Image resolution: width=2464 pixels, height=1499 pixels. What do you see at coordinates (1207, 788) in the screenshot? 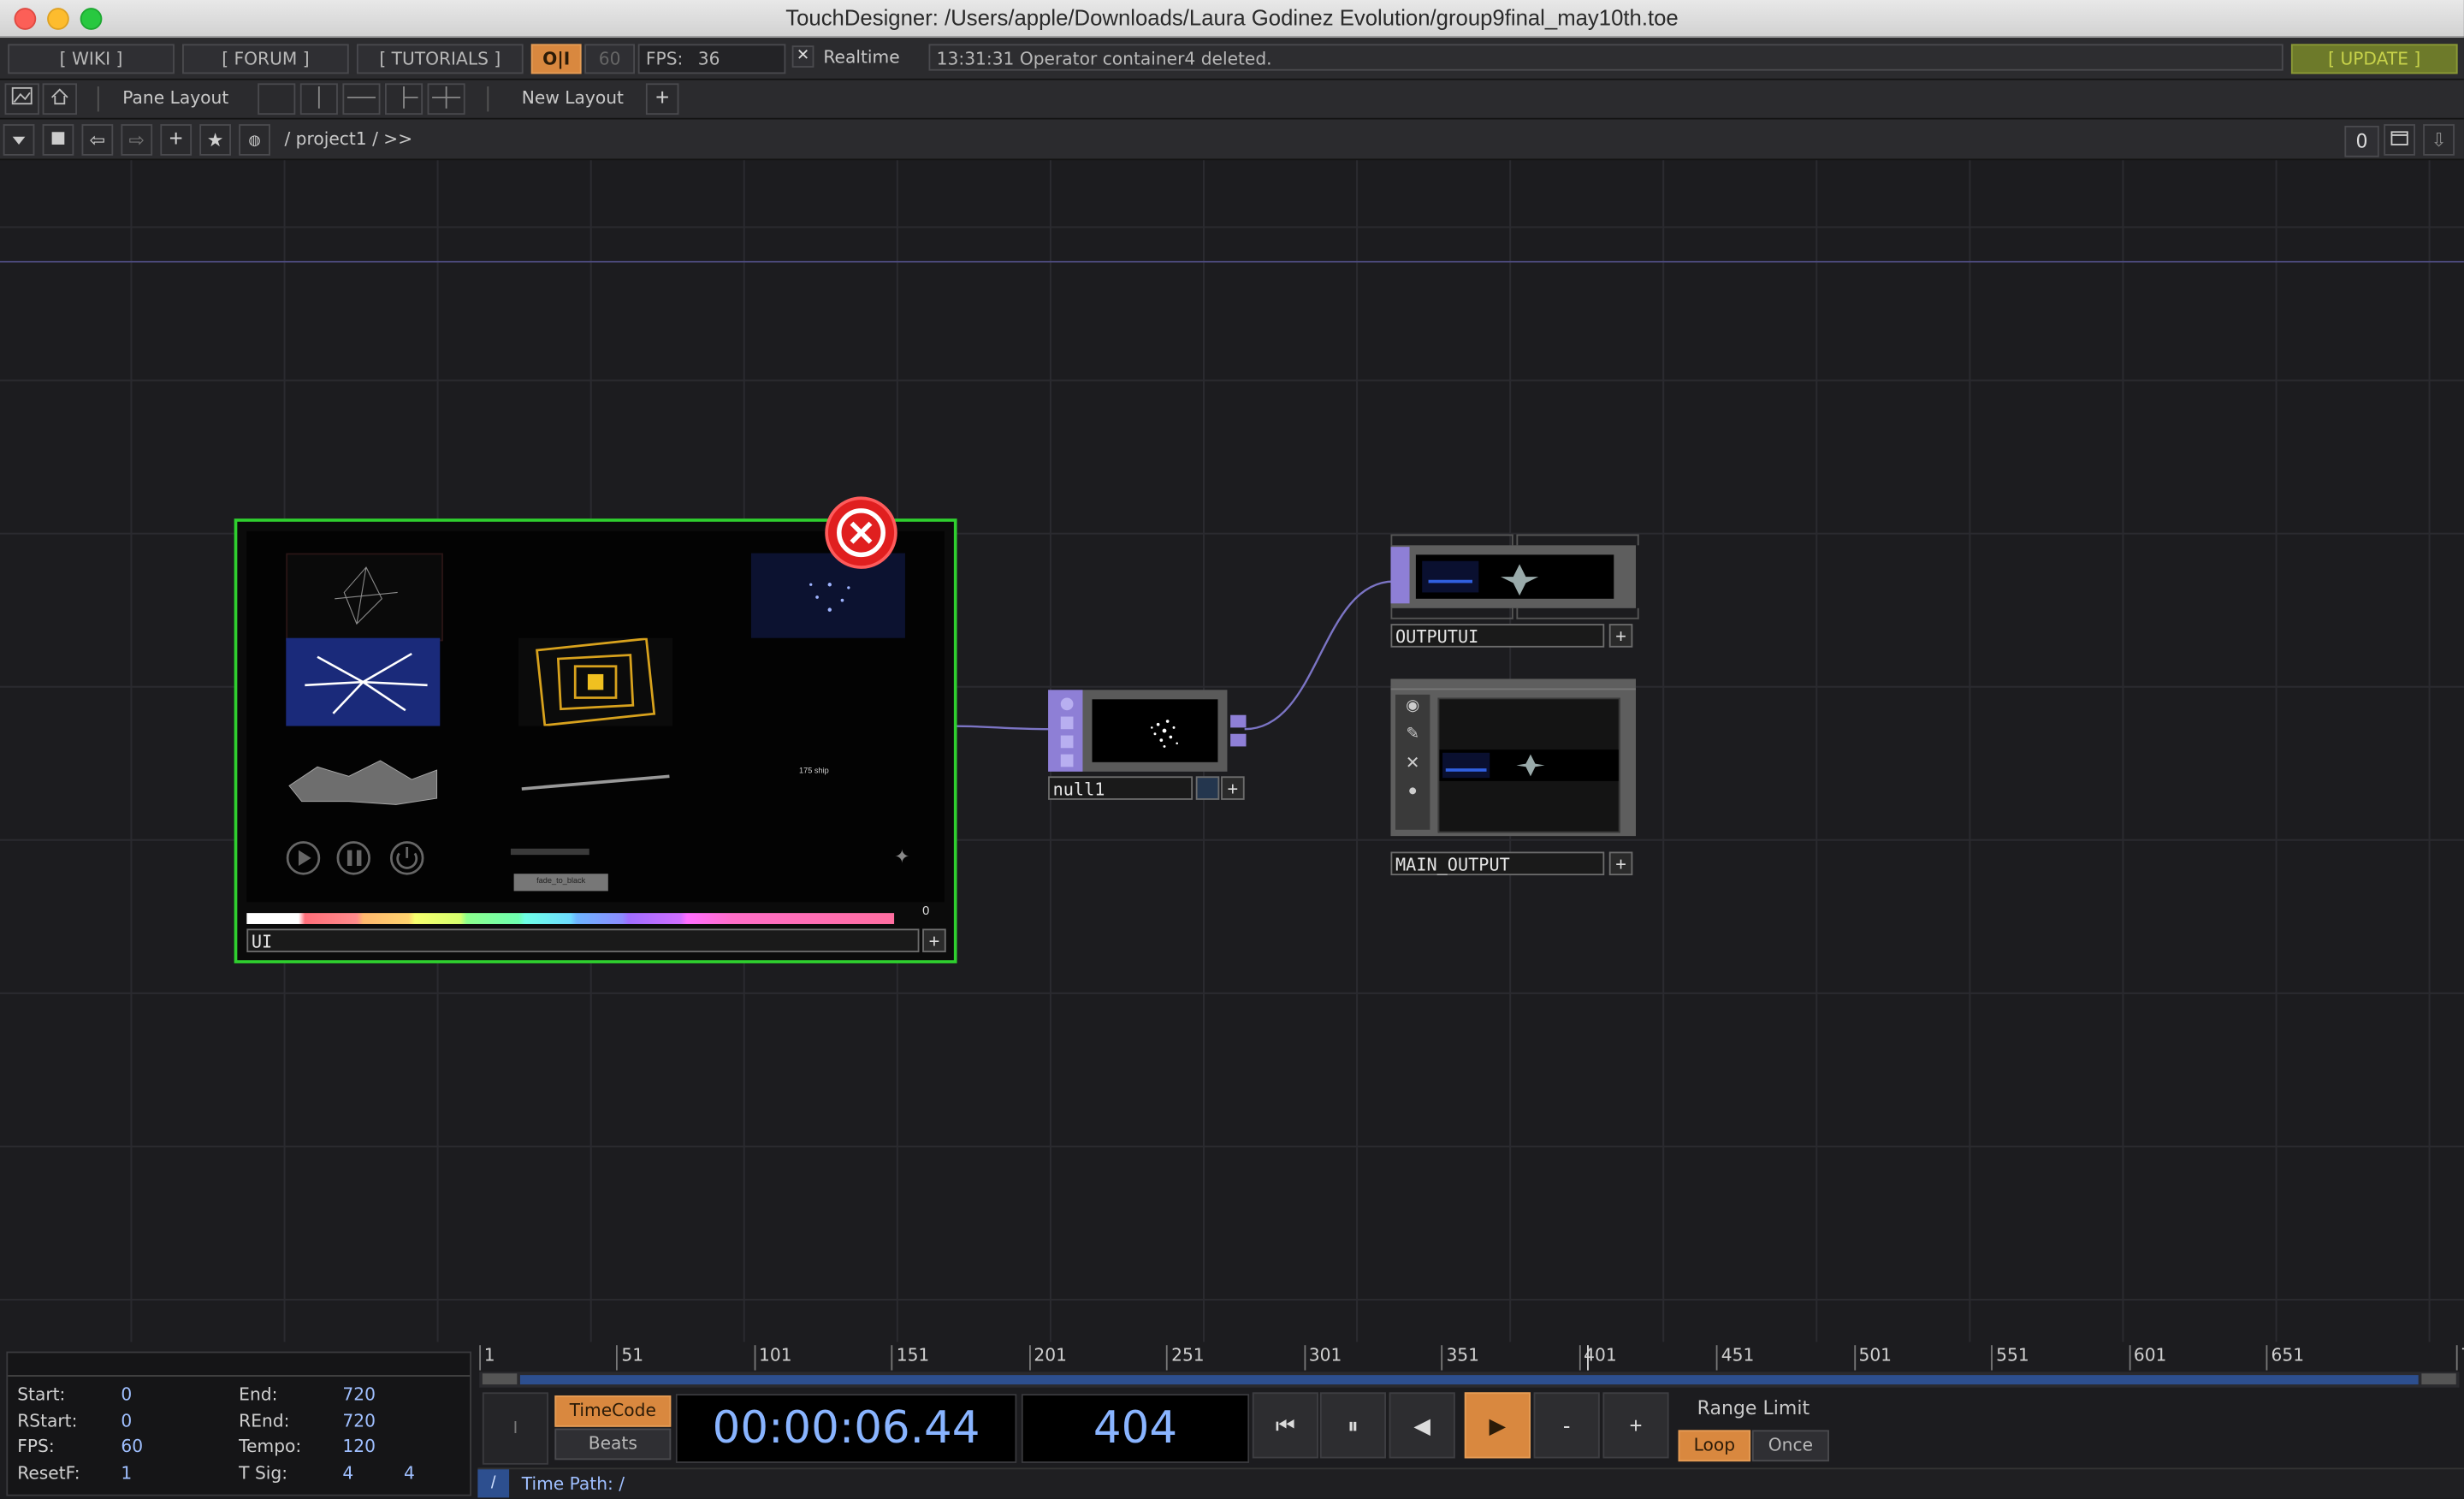
I see `null1-viewer-toggle` at bounding box center [1207, 788].